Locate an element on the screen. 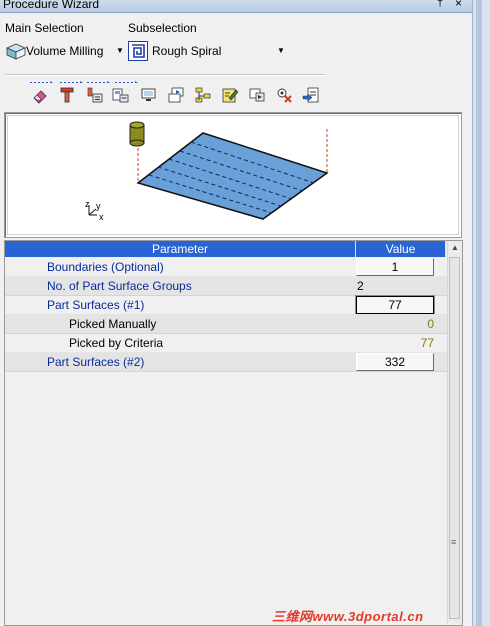 The width and height of the screenshot is (490, 626). axis-y-label: y is located at coordinates (98, 206).